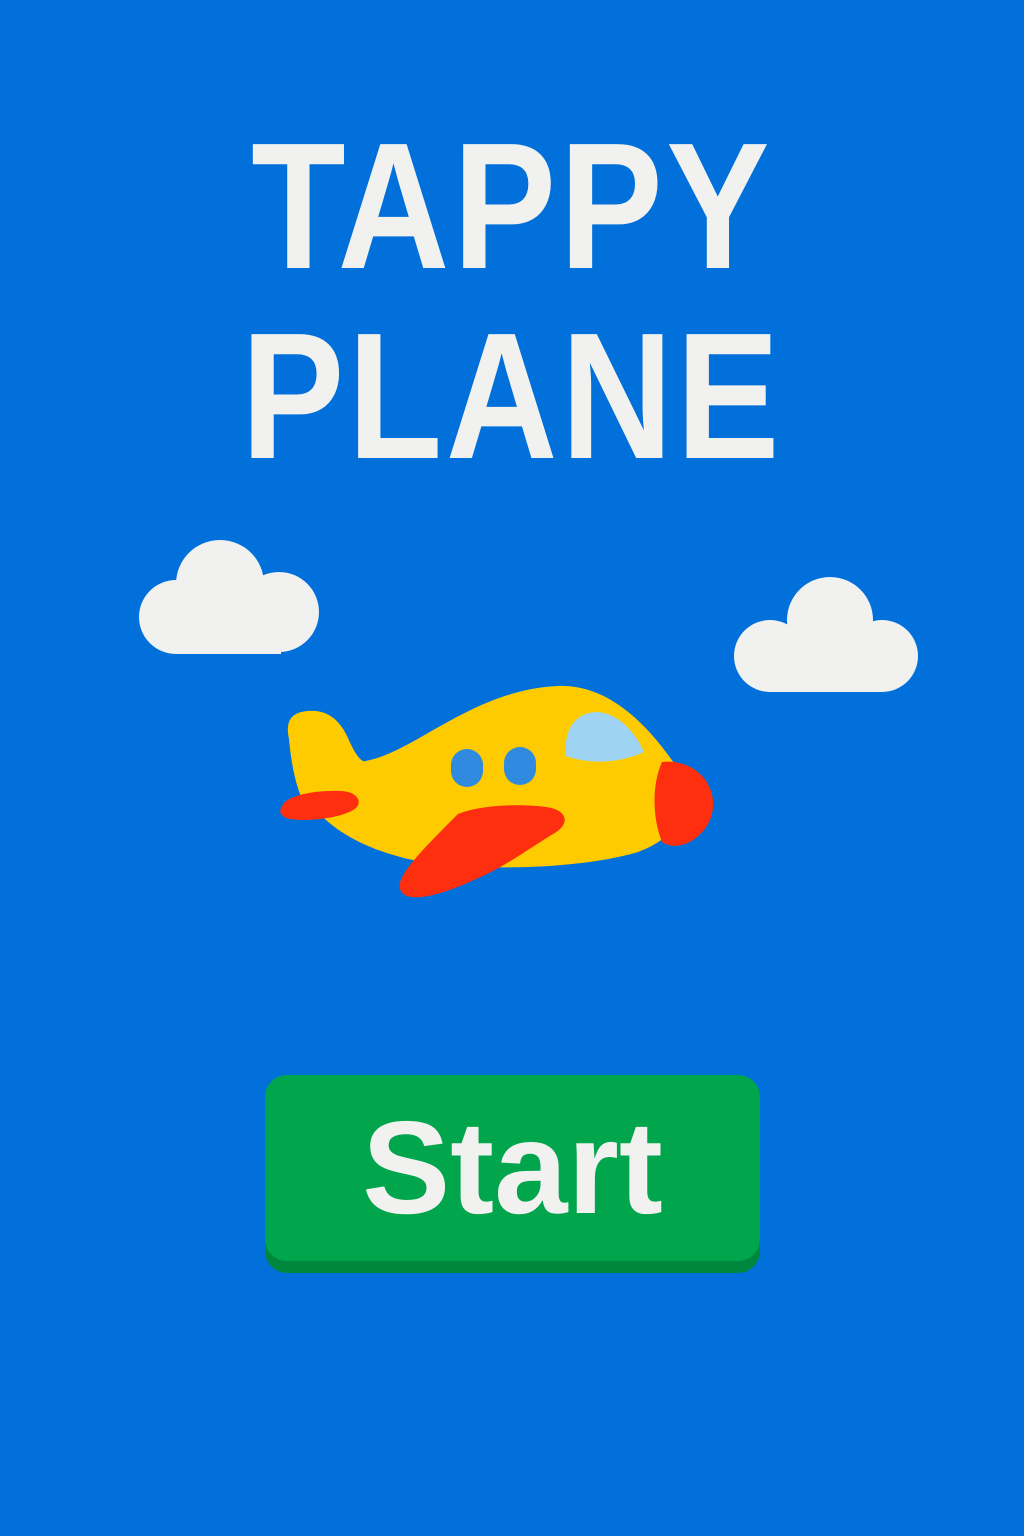 The width and height of the screenshot is (1024, 1536). I want to click on cloud-right-icon, so click(826, 634).